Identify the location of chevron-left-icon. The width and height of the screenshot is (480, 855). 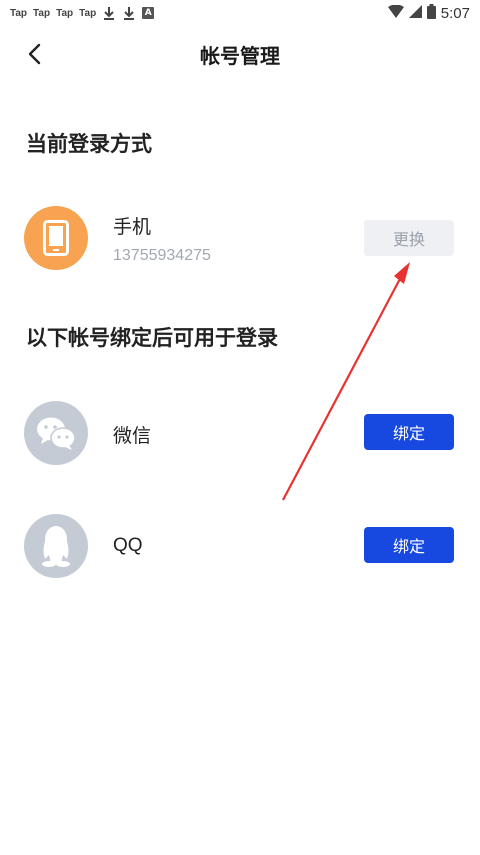
(34, 54).